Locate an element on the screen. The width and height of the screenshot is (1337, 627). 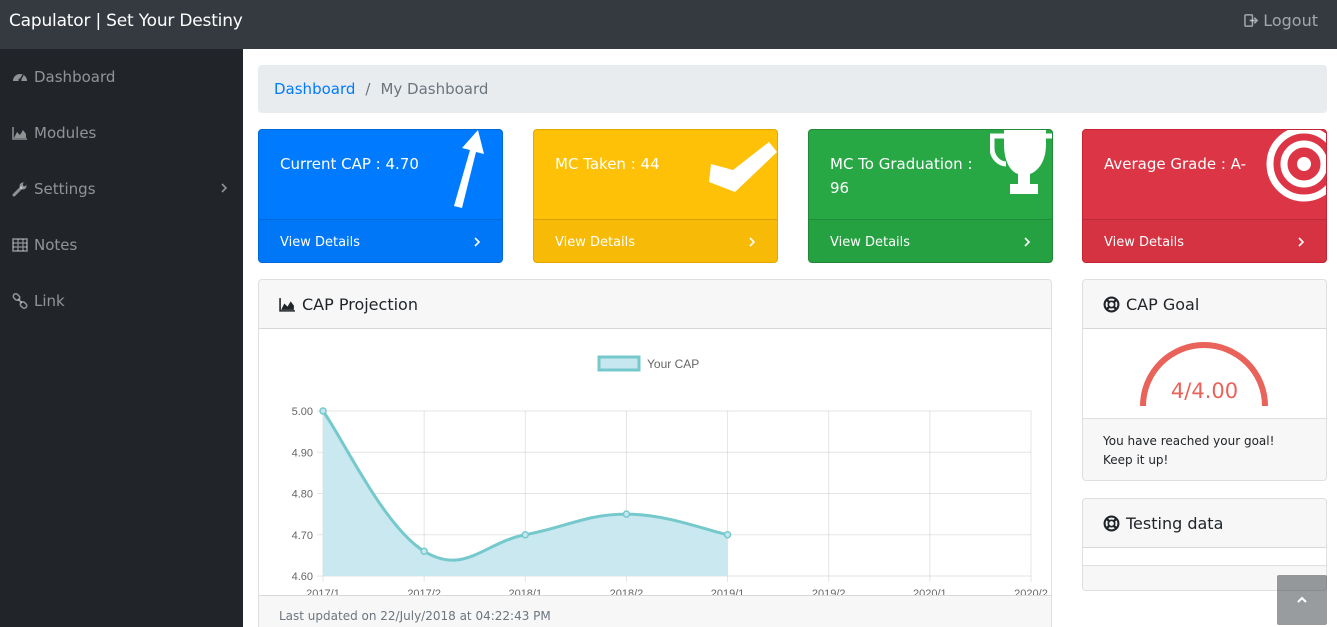
card-label: MC Taken : 44 is located at coordinates (607, 164).